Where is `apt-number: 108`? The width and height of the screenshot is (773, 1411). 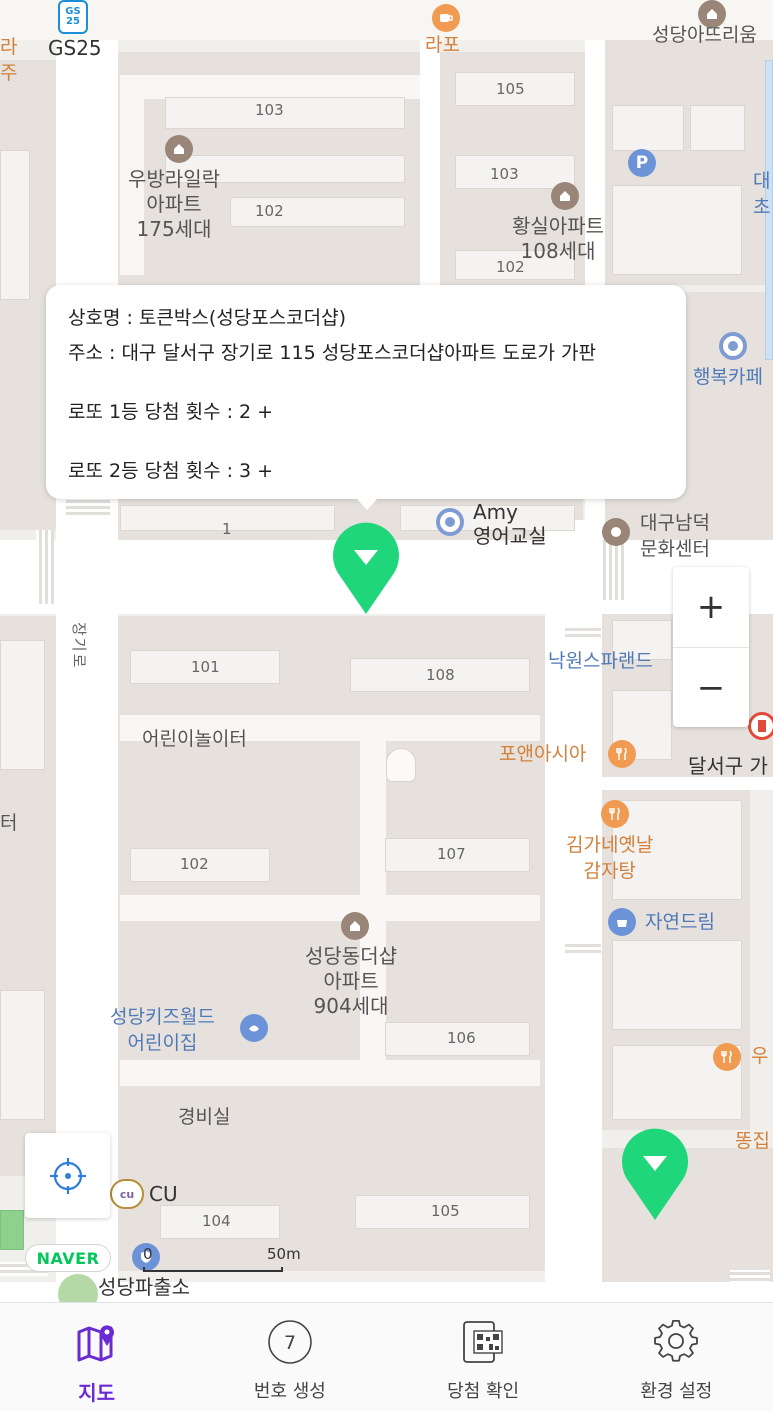
apt-number: 108 is located at coordinates (440, 675).